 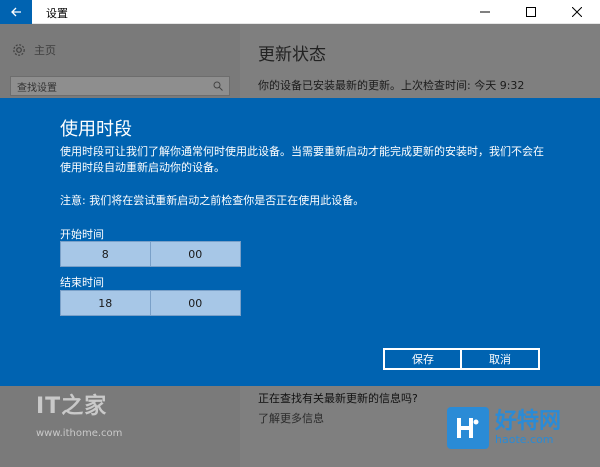 What do you see at coordinates (57, 13) in the screenshot?
I see `window-title: 设置` at bounding box center [57, 13].